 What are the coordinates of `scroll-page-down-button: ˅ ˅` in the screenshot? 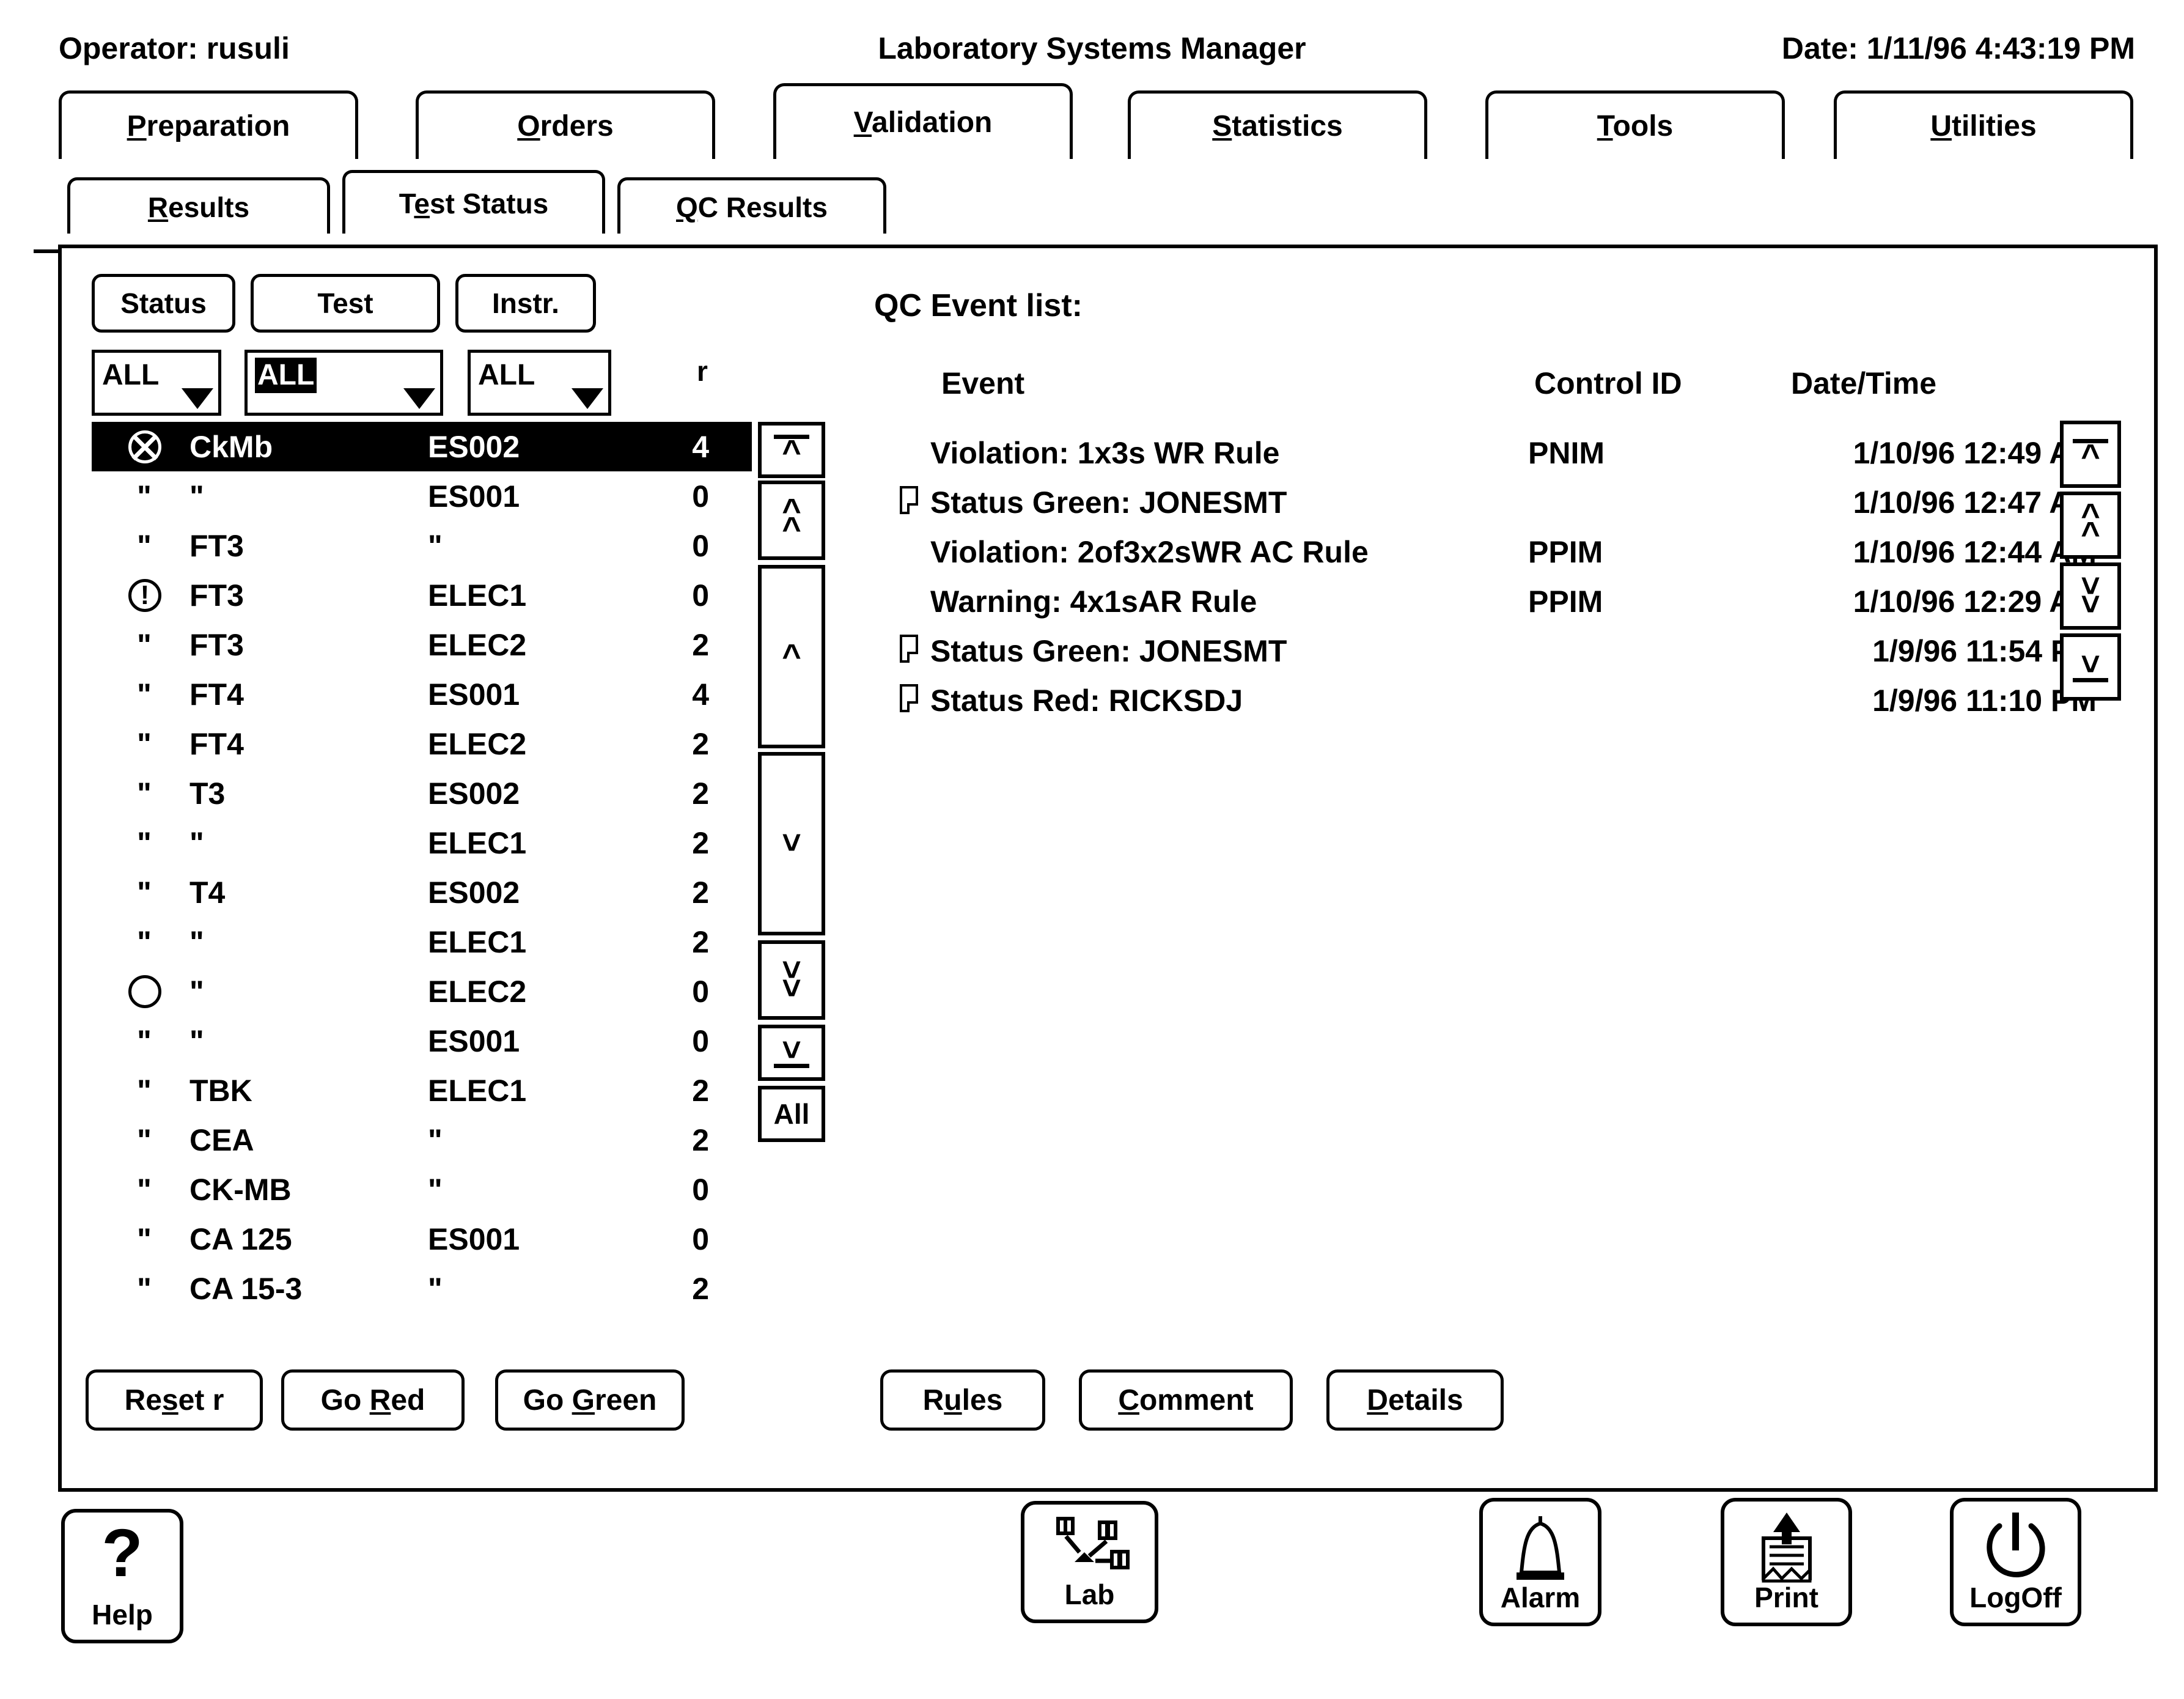 It's located at (791, 980).